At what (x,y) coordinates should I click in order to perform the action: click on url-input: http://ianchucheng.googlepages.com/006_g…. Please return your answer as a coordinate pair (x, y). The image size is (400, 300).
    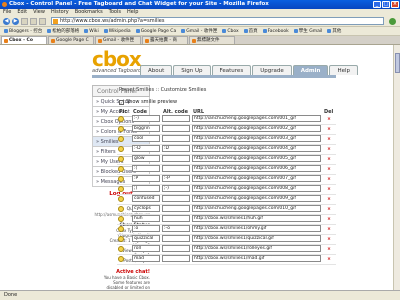
    Looking at the image, I should click on (256, 169).